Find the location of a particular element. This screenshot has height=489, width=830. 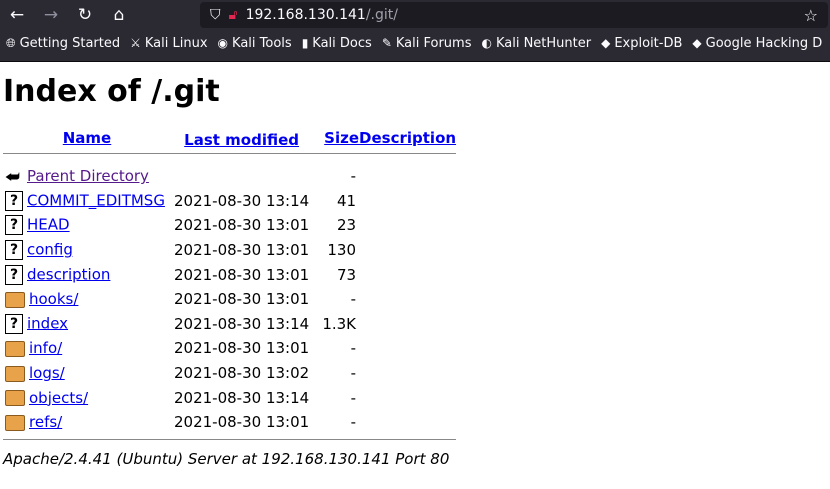

home-button: ⌂ is located at coordinates (119, 15).